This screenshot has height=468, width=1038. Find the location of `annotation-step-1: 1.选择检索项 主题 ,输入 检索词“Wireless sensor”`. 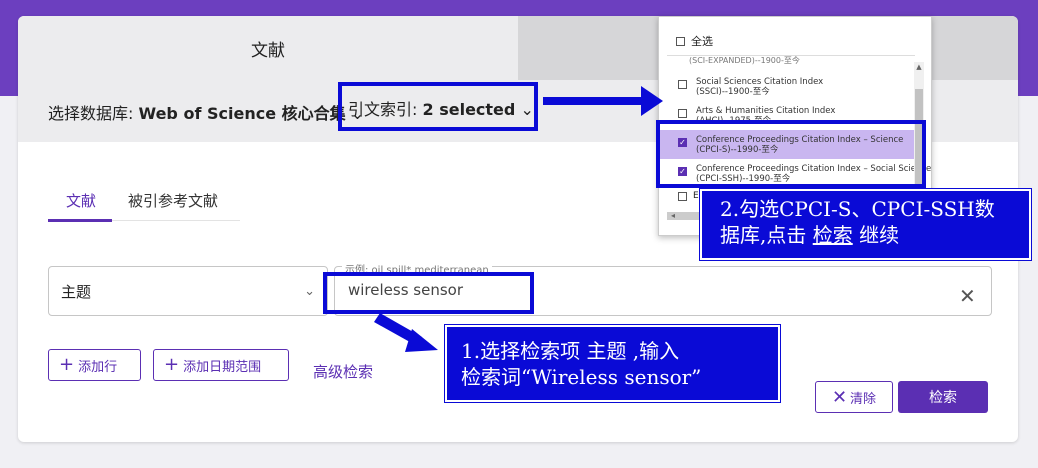

annotation-step-1: 1.选择检索项 主题 ,输入 检索词“Wireless sensor” is located at coordinates (612, 363).